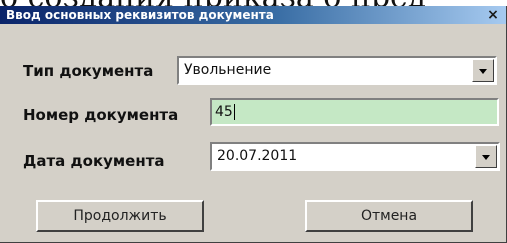 The width and height of the screenshot is (507, 243). I want to click on text-caret, so click(234, 112).